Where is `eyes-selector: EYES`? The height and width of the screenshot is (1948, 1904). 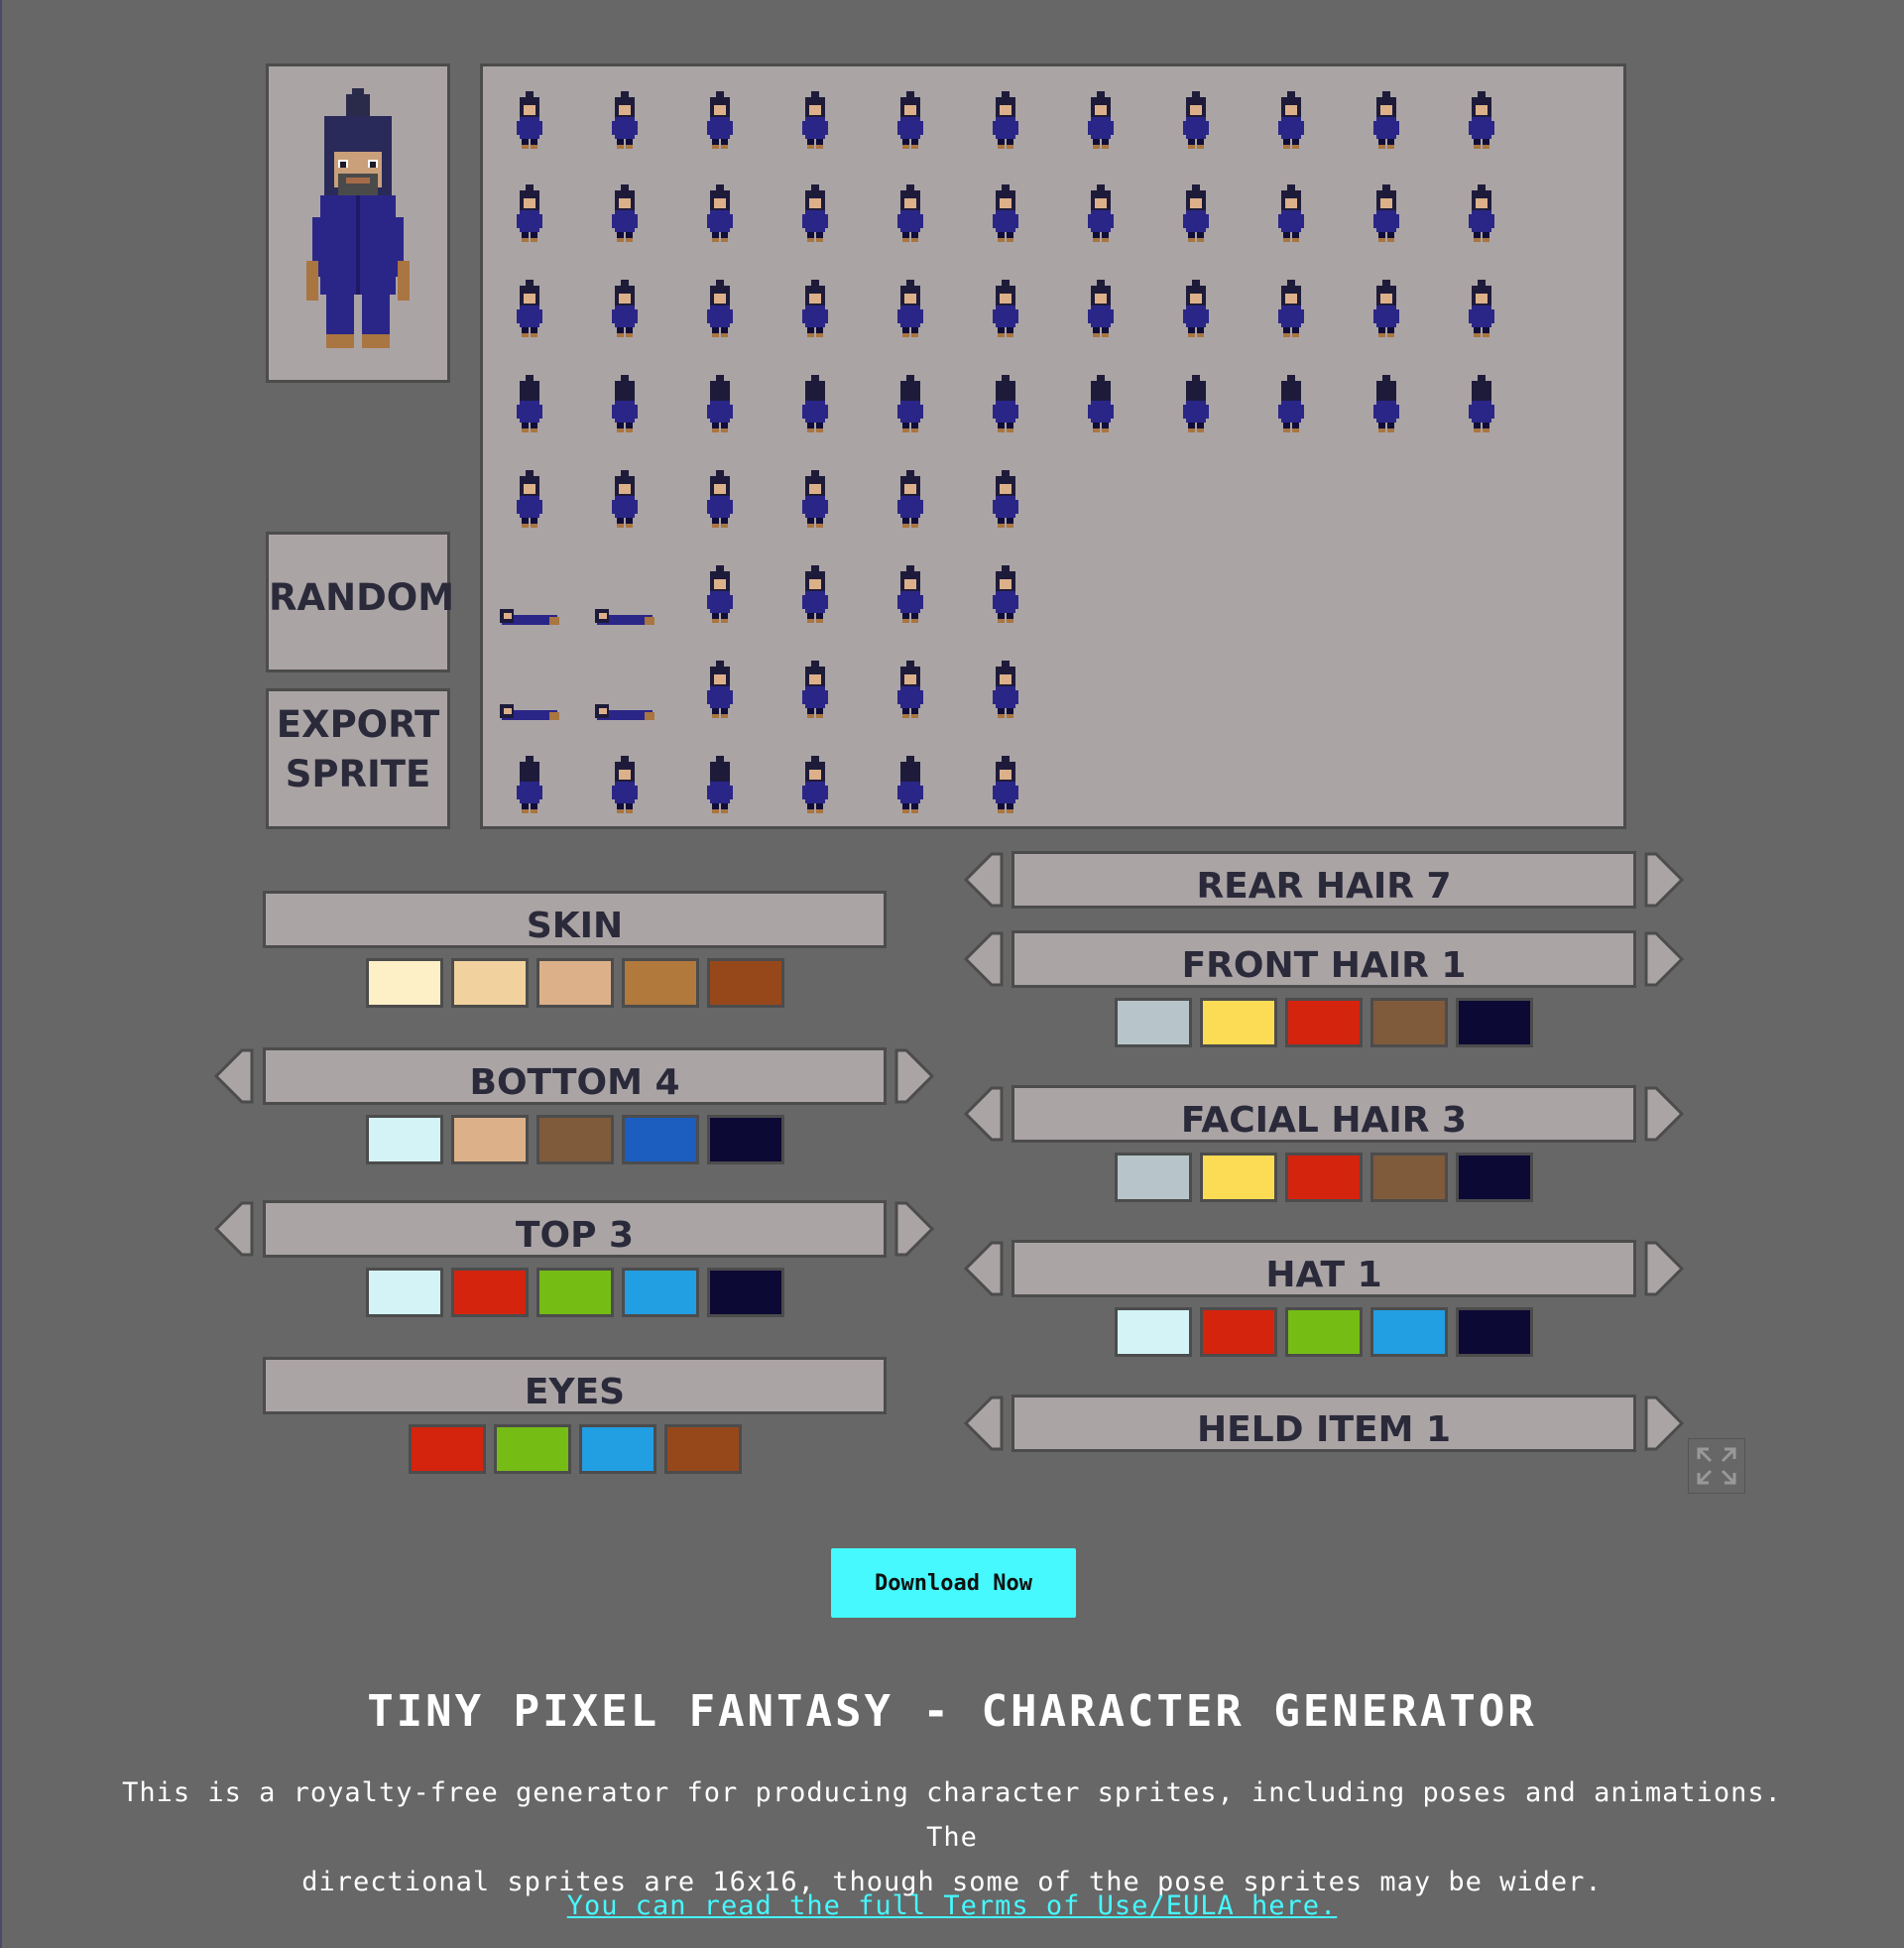 eyes-selector: EYES is located at coordinates (575, 1385).